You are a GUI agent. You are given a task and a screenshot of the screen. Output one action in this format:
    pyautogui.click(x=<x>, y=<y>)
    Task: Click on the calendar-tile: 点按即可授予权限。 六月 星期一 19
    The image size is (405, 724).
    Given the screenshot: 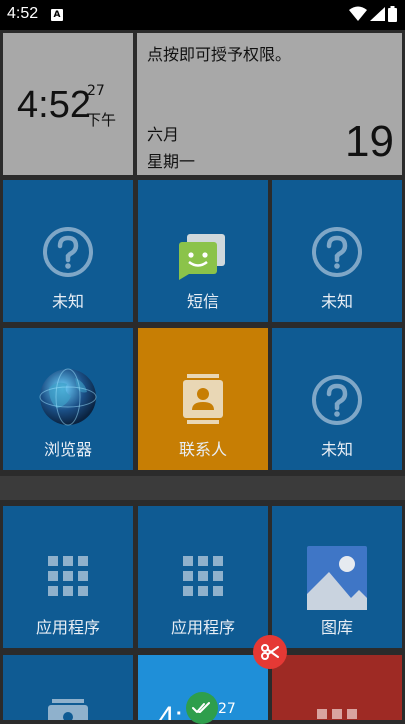 What is the action you would take?
    pyautogui.click(x=269, y=104)
    